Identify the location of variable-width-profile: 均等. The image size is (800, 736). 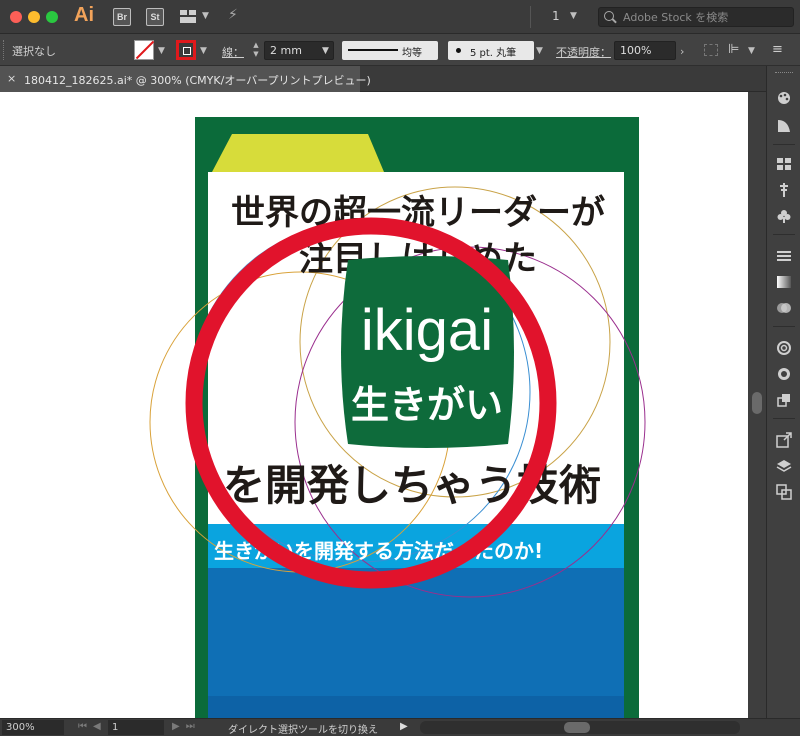
(390, 50).